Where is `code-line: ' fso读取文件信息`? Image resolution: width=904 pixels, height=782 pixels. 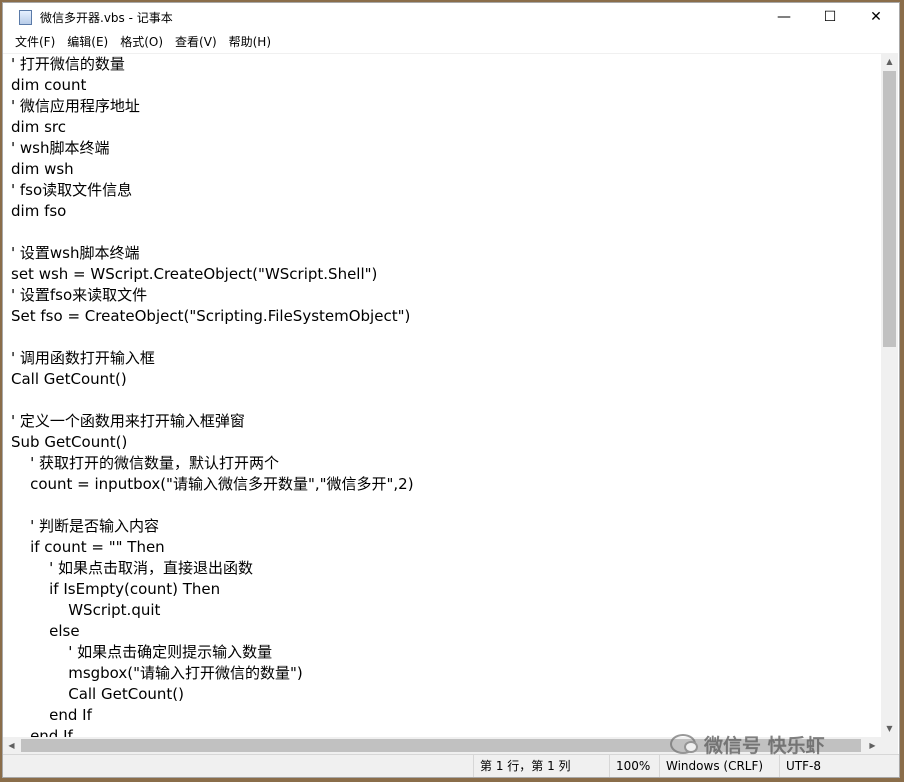
code-line: ' fso读取文件信息 is located at coordinates (72, 190).